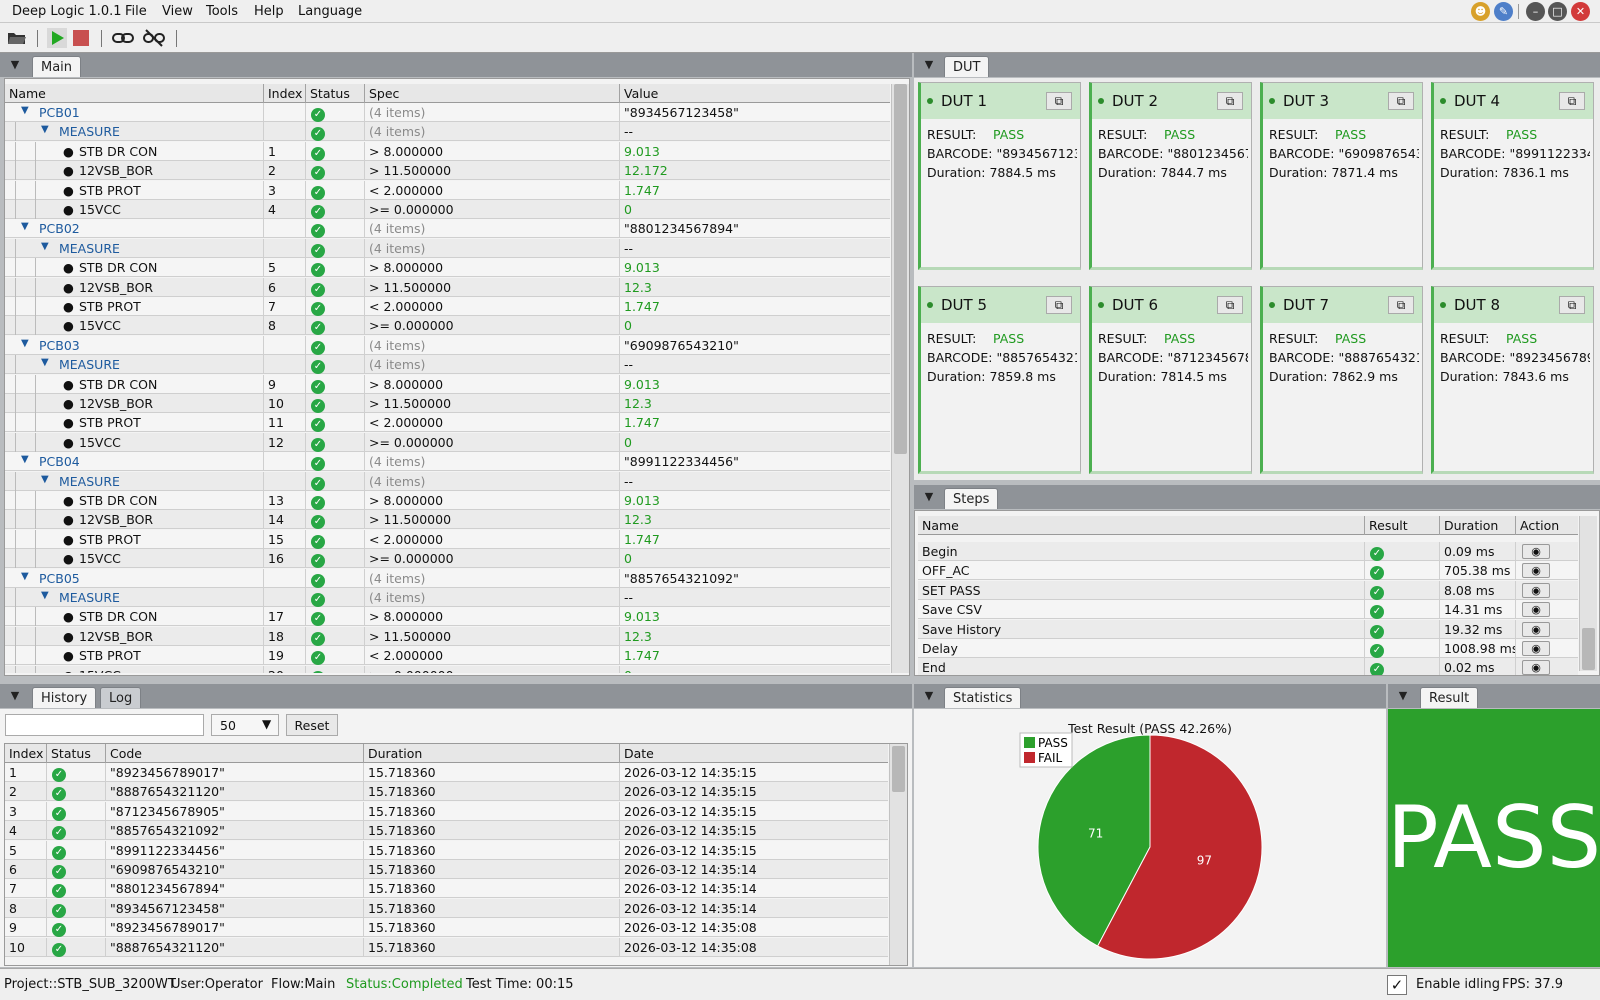 The image size is (1600, 1000). I want to click on tree-row: ● 12VSB_BOR 14 ✓ > 11.500000 12.3, so click(447, 520).